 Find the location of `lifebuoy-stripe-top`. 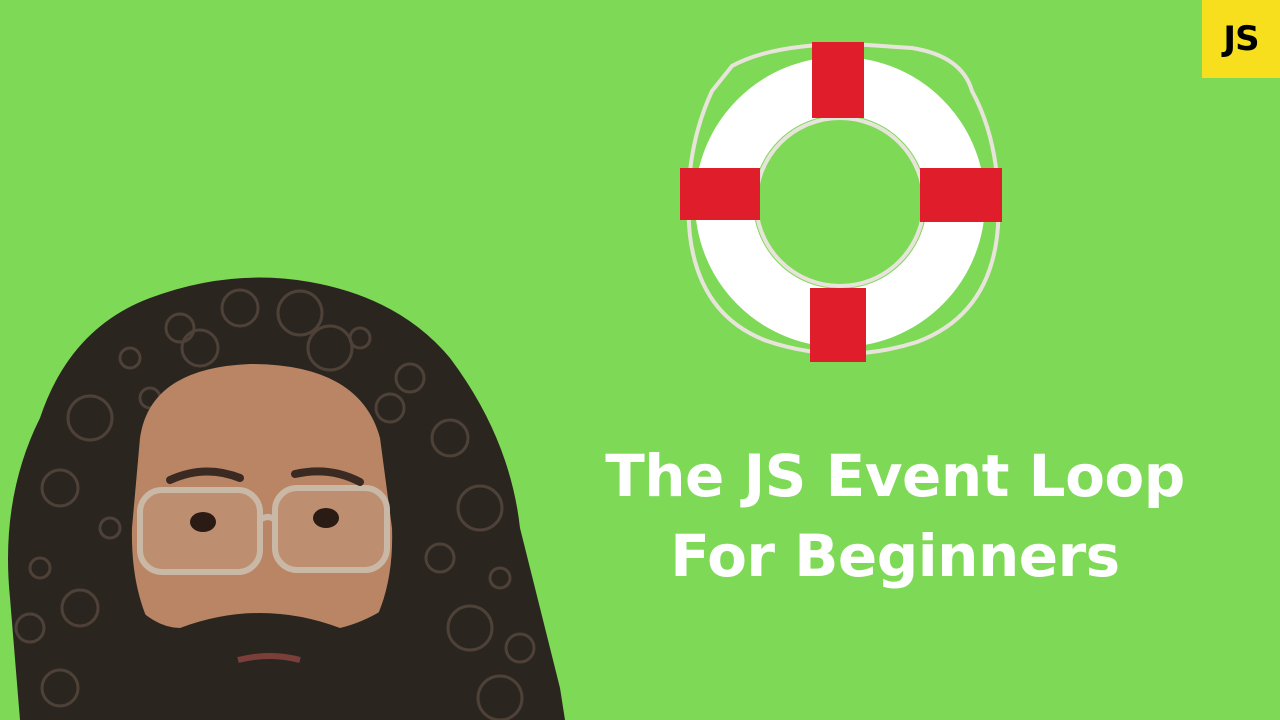

lifebuoy-stripe-top is located at coordinates (838, 80).